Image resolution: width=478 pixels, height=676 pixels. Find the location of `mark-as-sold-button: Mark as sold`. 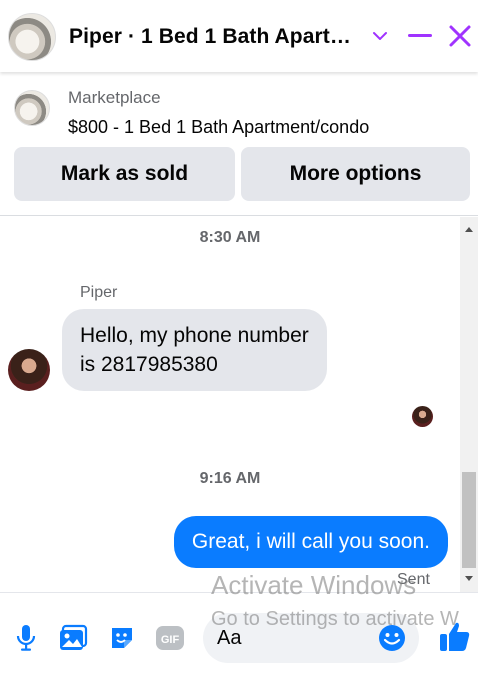

mark-as-sold-button: Mark as sold is located at coordinates (124, 174).